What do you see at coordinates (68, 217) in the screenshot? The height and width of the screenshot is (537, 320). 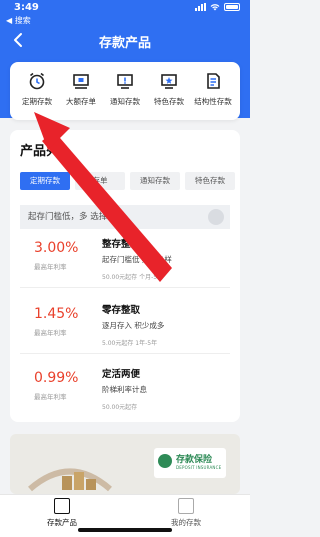 I see `filter-text: 起存门槛低，多 选择` at bounding box center [68, 217].